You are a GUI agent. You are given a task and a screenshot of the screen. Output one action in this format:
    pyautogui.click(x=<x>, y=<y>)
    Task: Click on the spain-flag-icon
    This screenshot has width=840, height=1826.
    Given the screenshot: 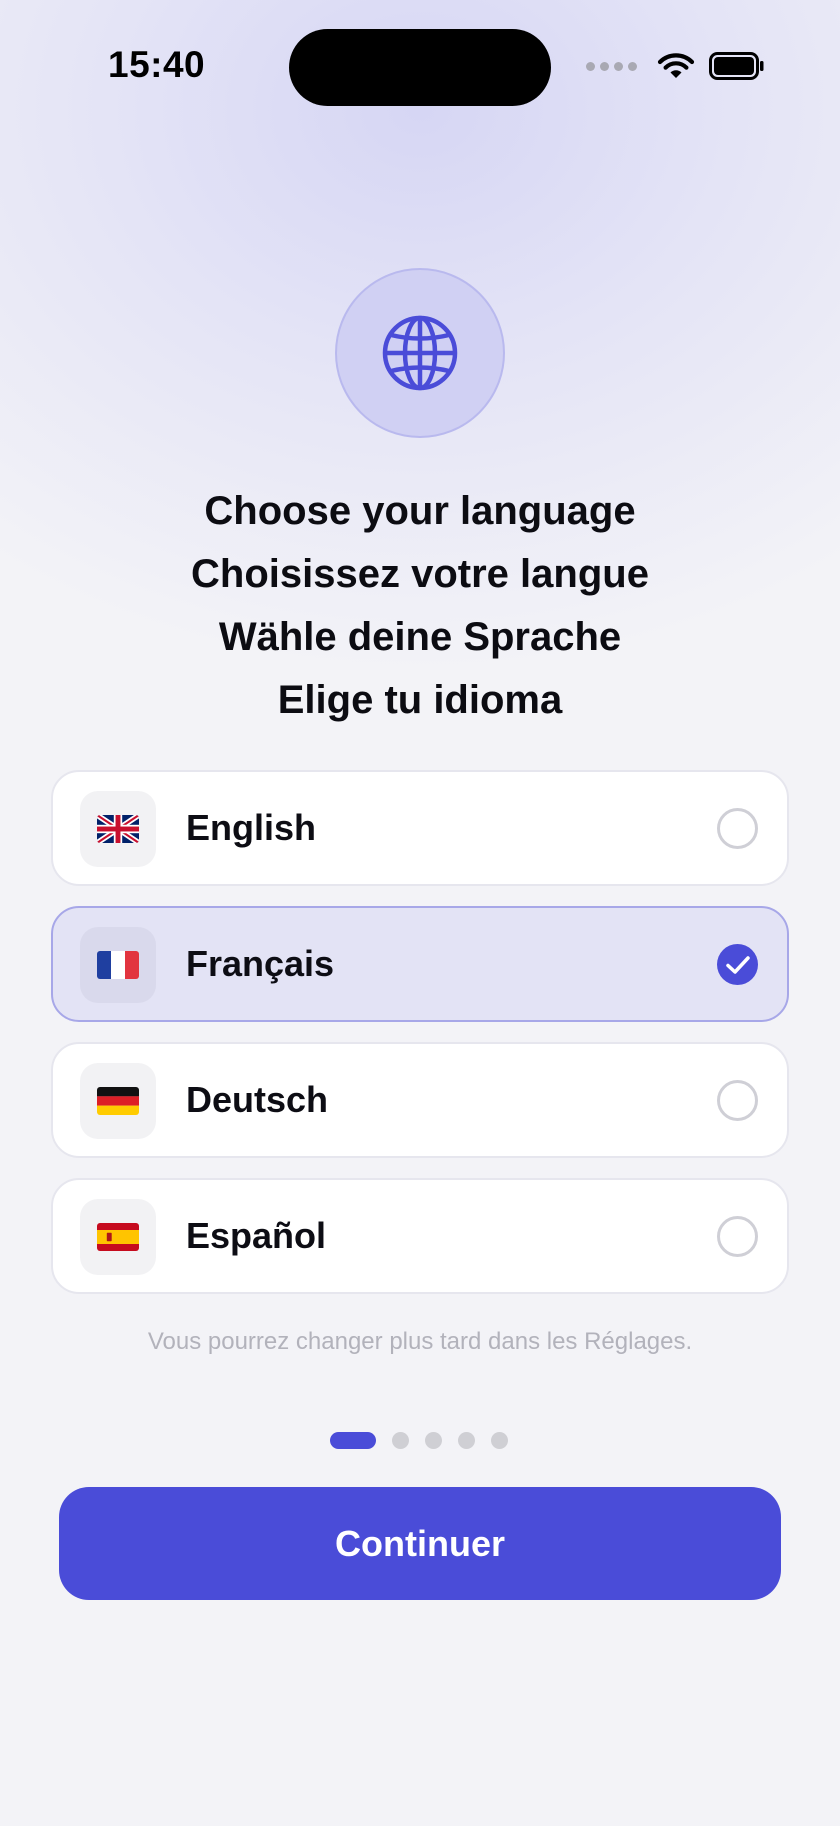 What is the action you would take?
    pyautogui.click(x=118, y=1237)
    